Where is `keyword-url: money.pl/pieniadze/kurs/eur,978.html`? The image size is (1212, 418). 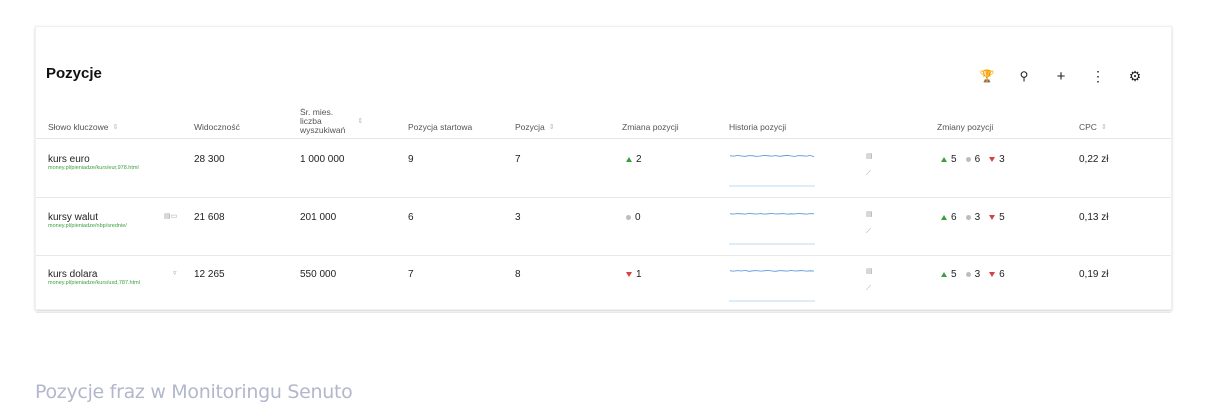
keyword-url: money.pl/pieniadze/kurs/eur,978.html is located at coordinates (93, 168).